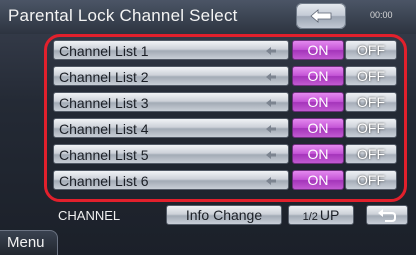 The width and height of the screenshot is (416, 255). I want to click on channel-row-2: Channel List 2 ON OFF, so click(225, 76).